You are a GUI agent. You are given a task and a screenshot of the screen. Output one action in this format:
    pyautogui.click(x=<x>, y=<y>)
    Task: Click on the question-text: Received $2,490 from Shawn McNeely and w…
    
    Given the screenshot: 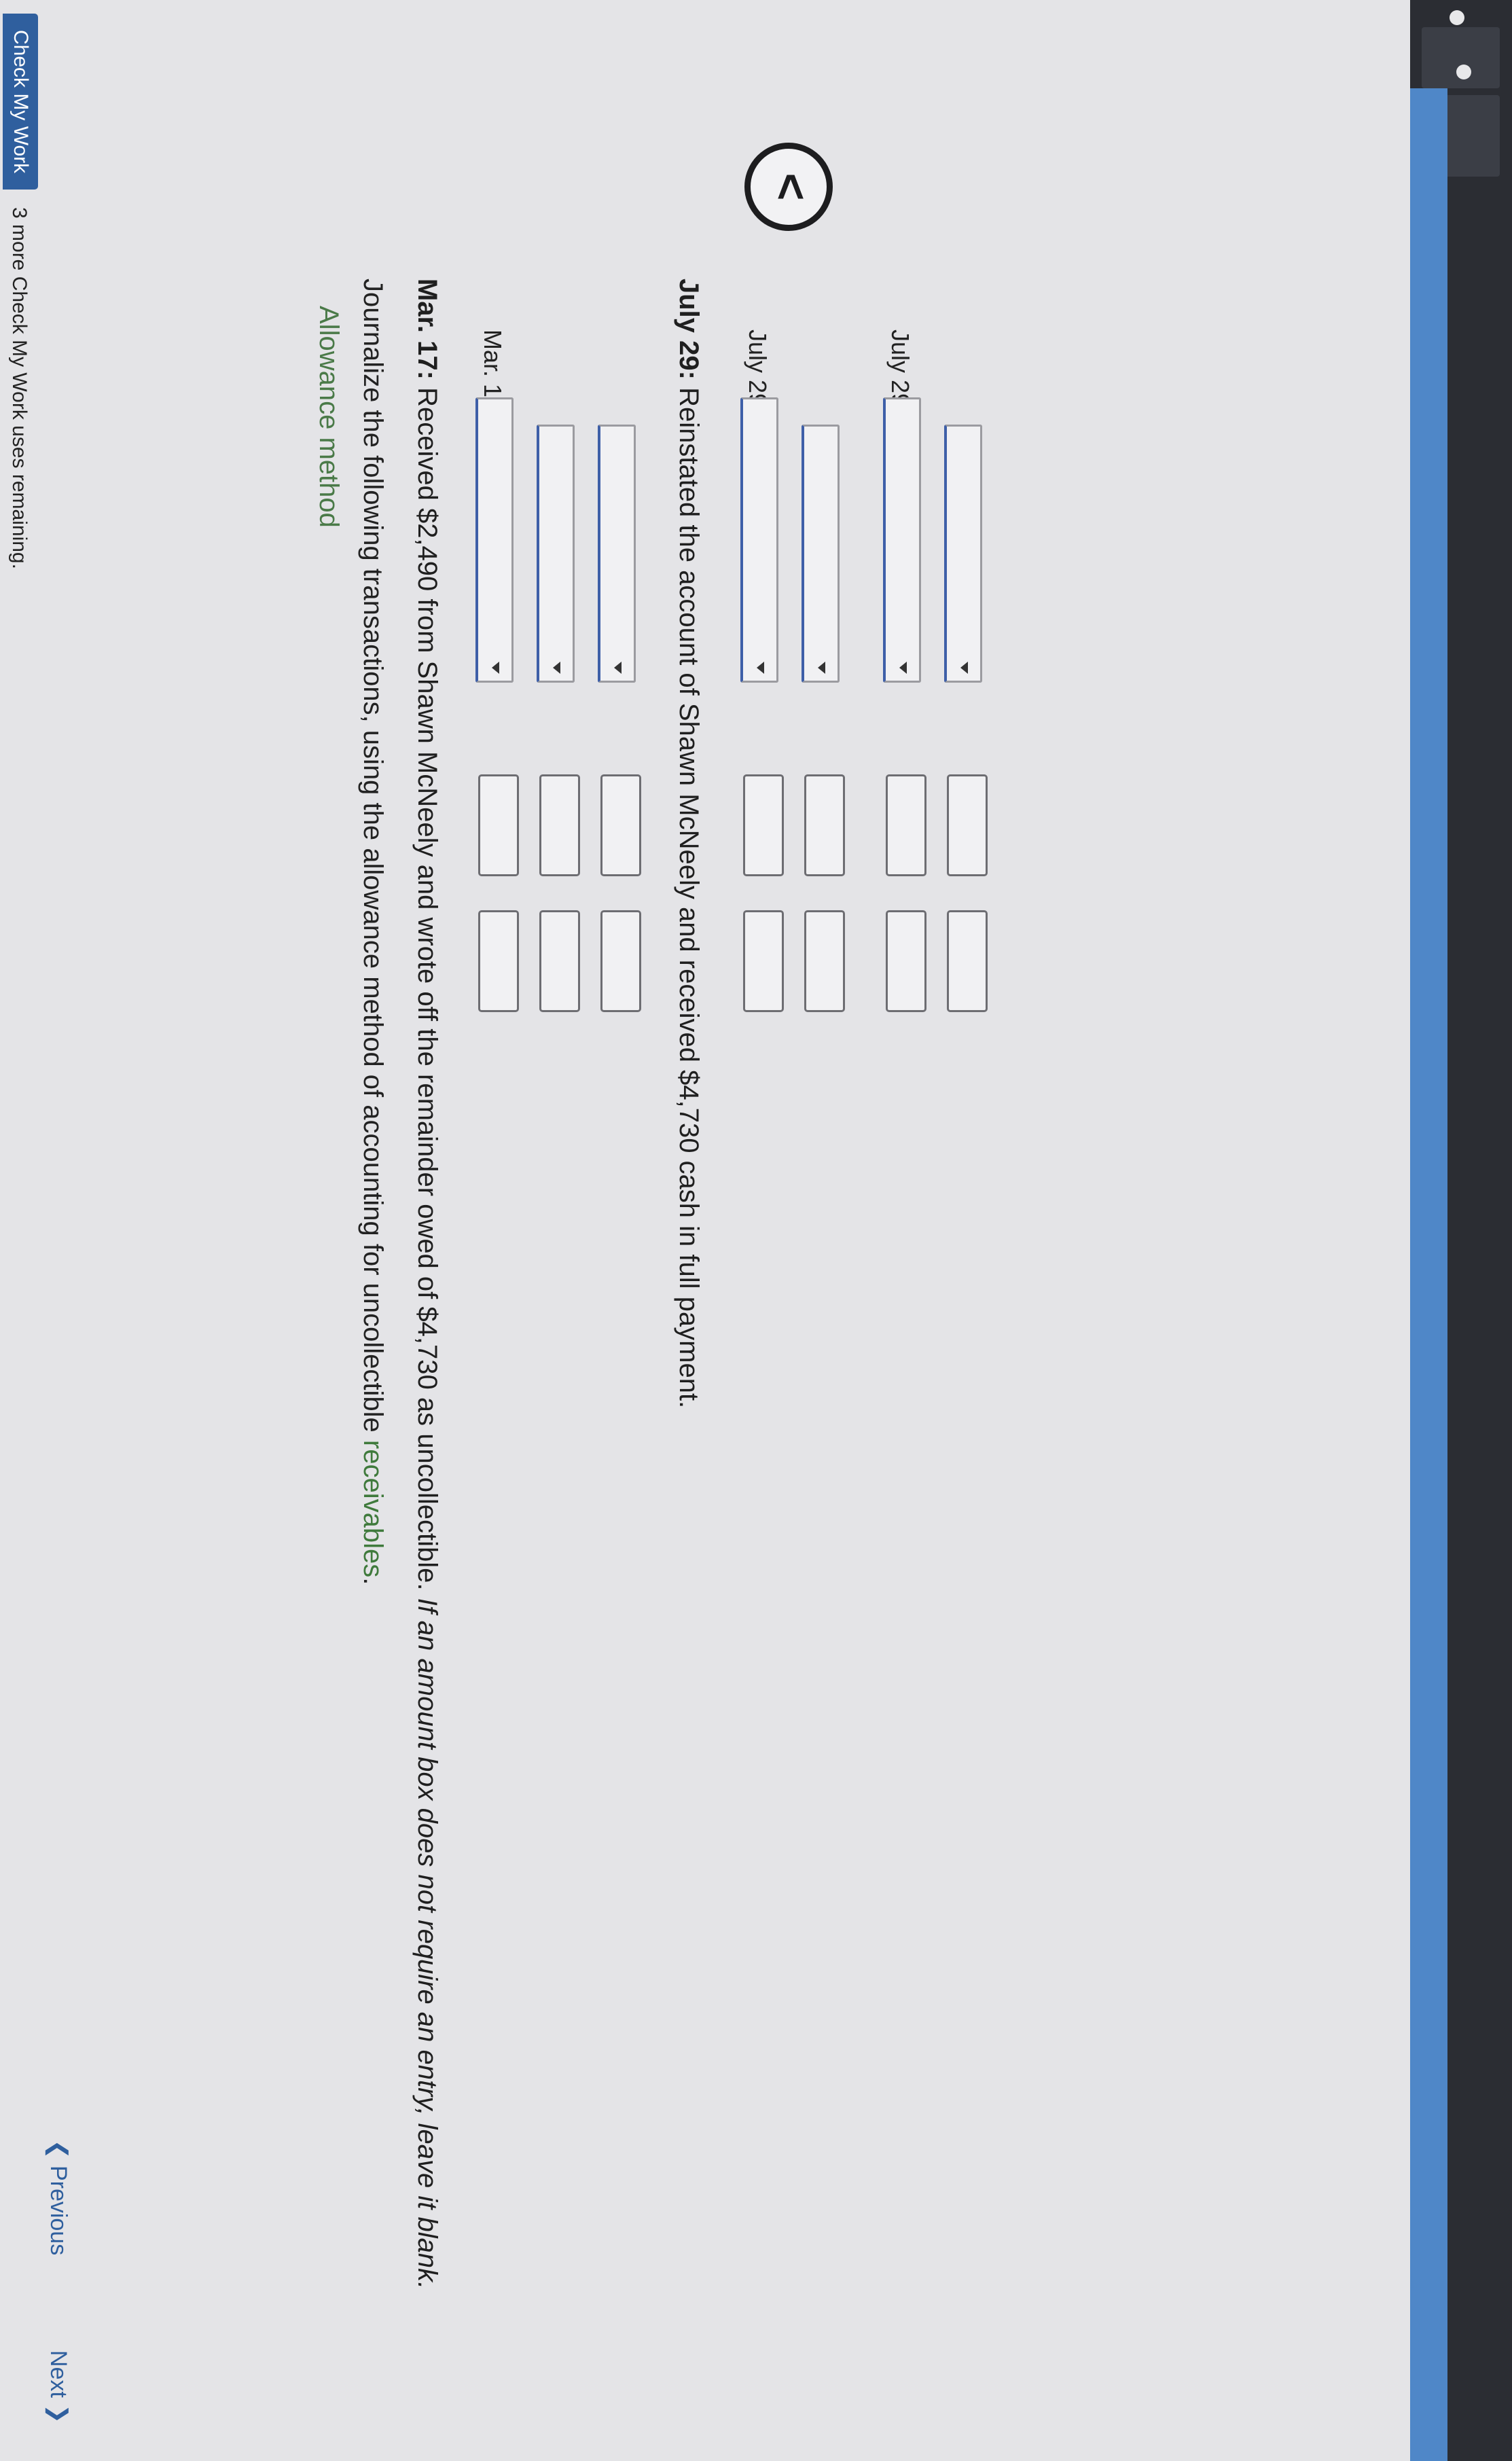 What is the action you would take?
    pyautogui.click(x=427, y=988)
    